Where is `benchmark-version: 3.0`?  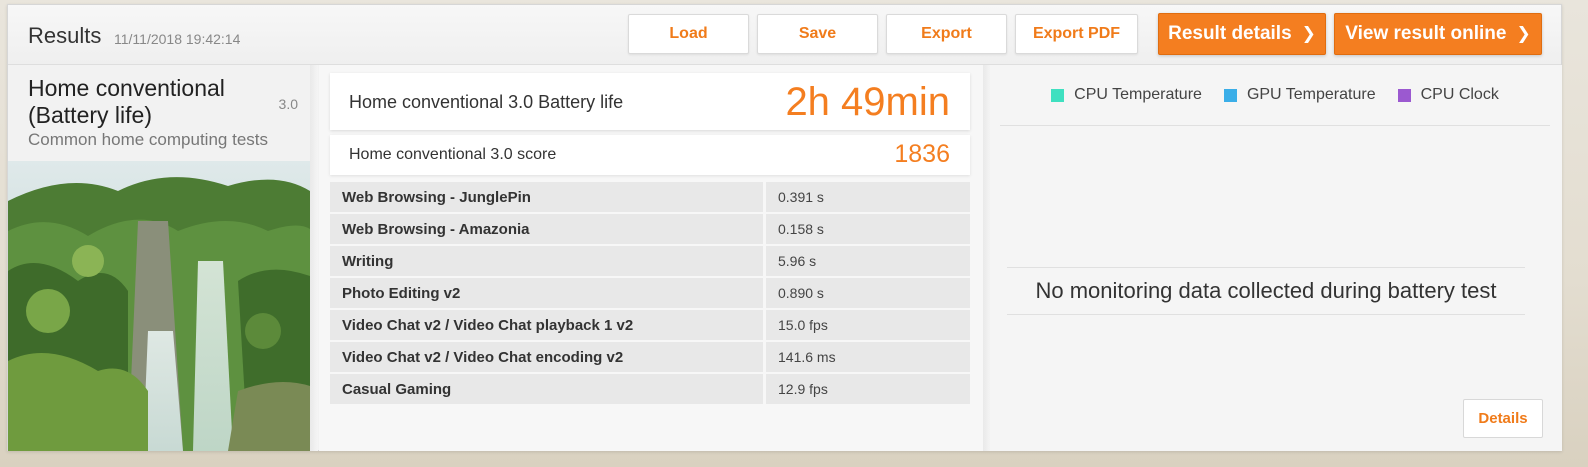 benchmark-version: 3.0 is located at coordinates (288, 104).